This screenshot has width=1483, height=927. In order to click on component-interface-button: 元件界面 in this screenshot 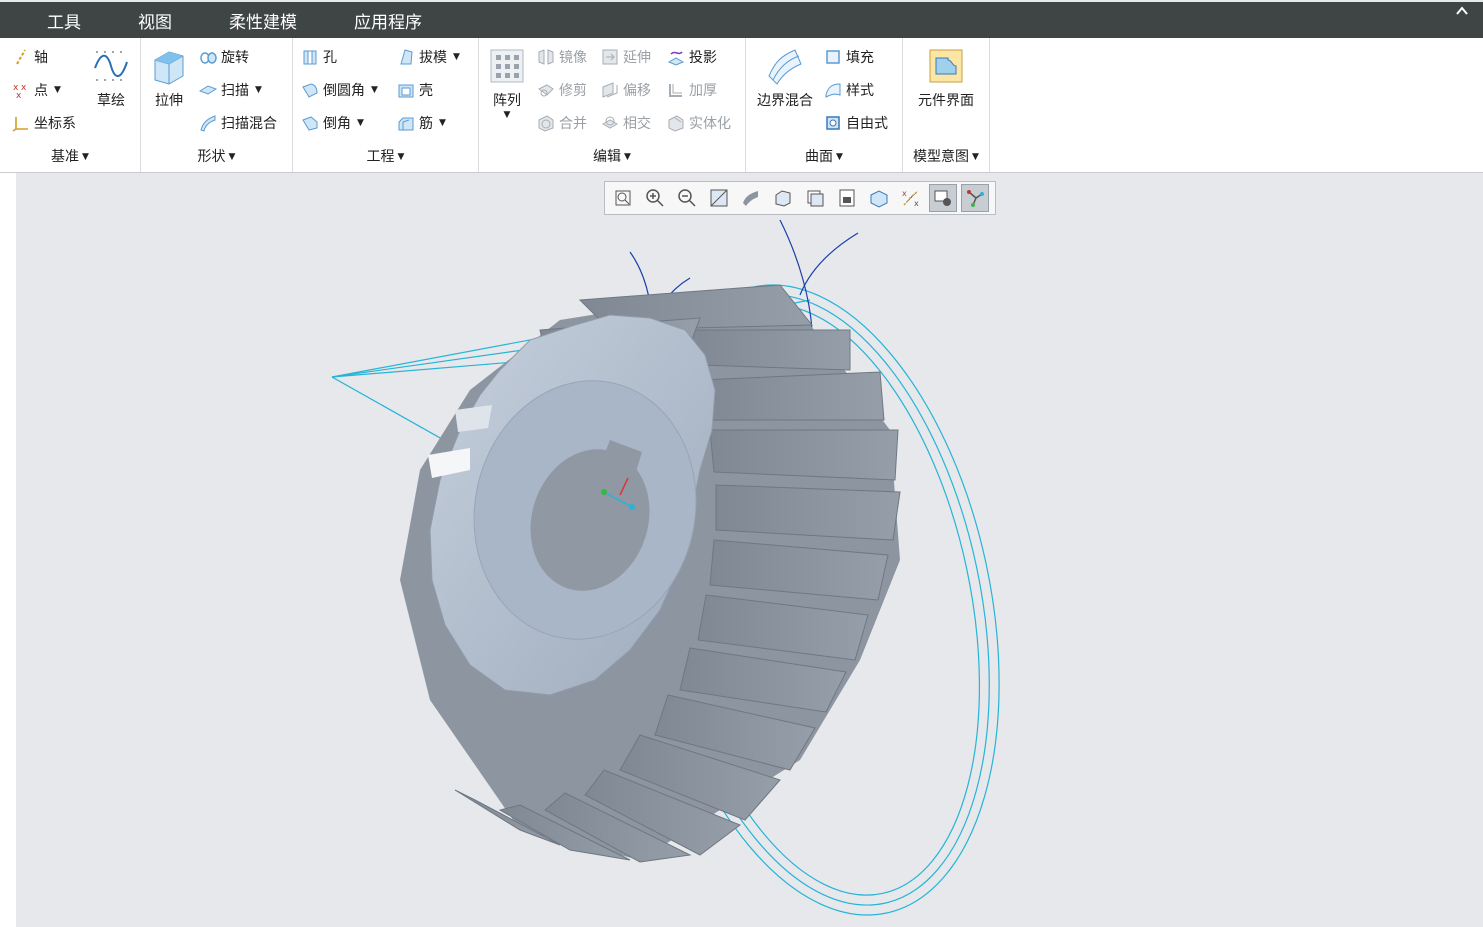, I will do `click(946, 78)`.